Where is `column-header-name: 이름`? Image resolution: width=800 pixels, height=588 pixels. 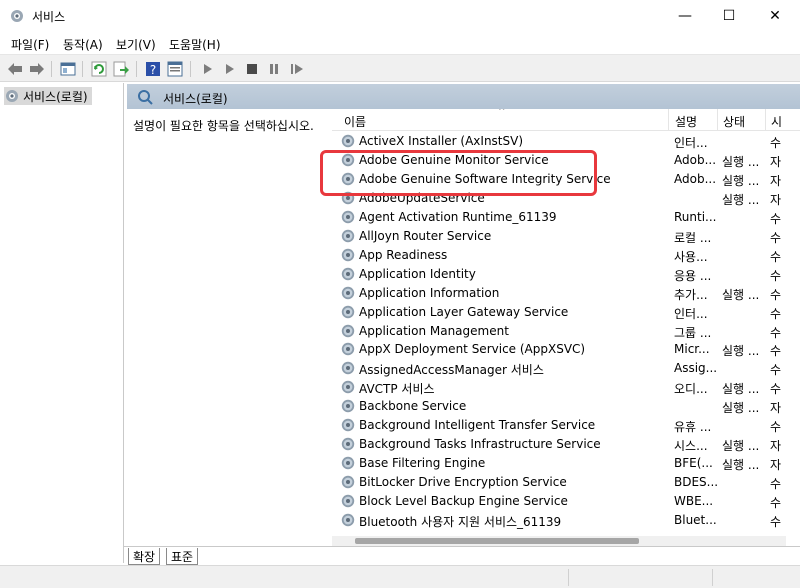 column-header-name: 이름 is located at coordinates (355, 121).